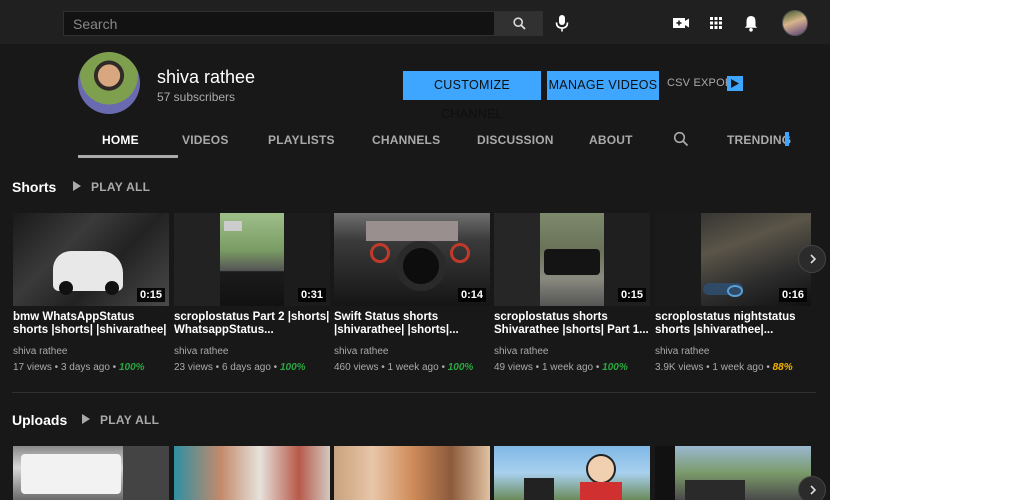 This screenshot has width=1024, height=500. What do you see at coordinates (109, 83) in the screenshot?
I see `channel-avatar` at bounding box center [109, 83].